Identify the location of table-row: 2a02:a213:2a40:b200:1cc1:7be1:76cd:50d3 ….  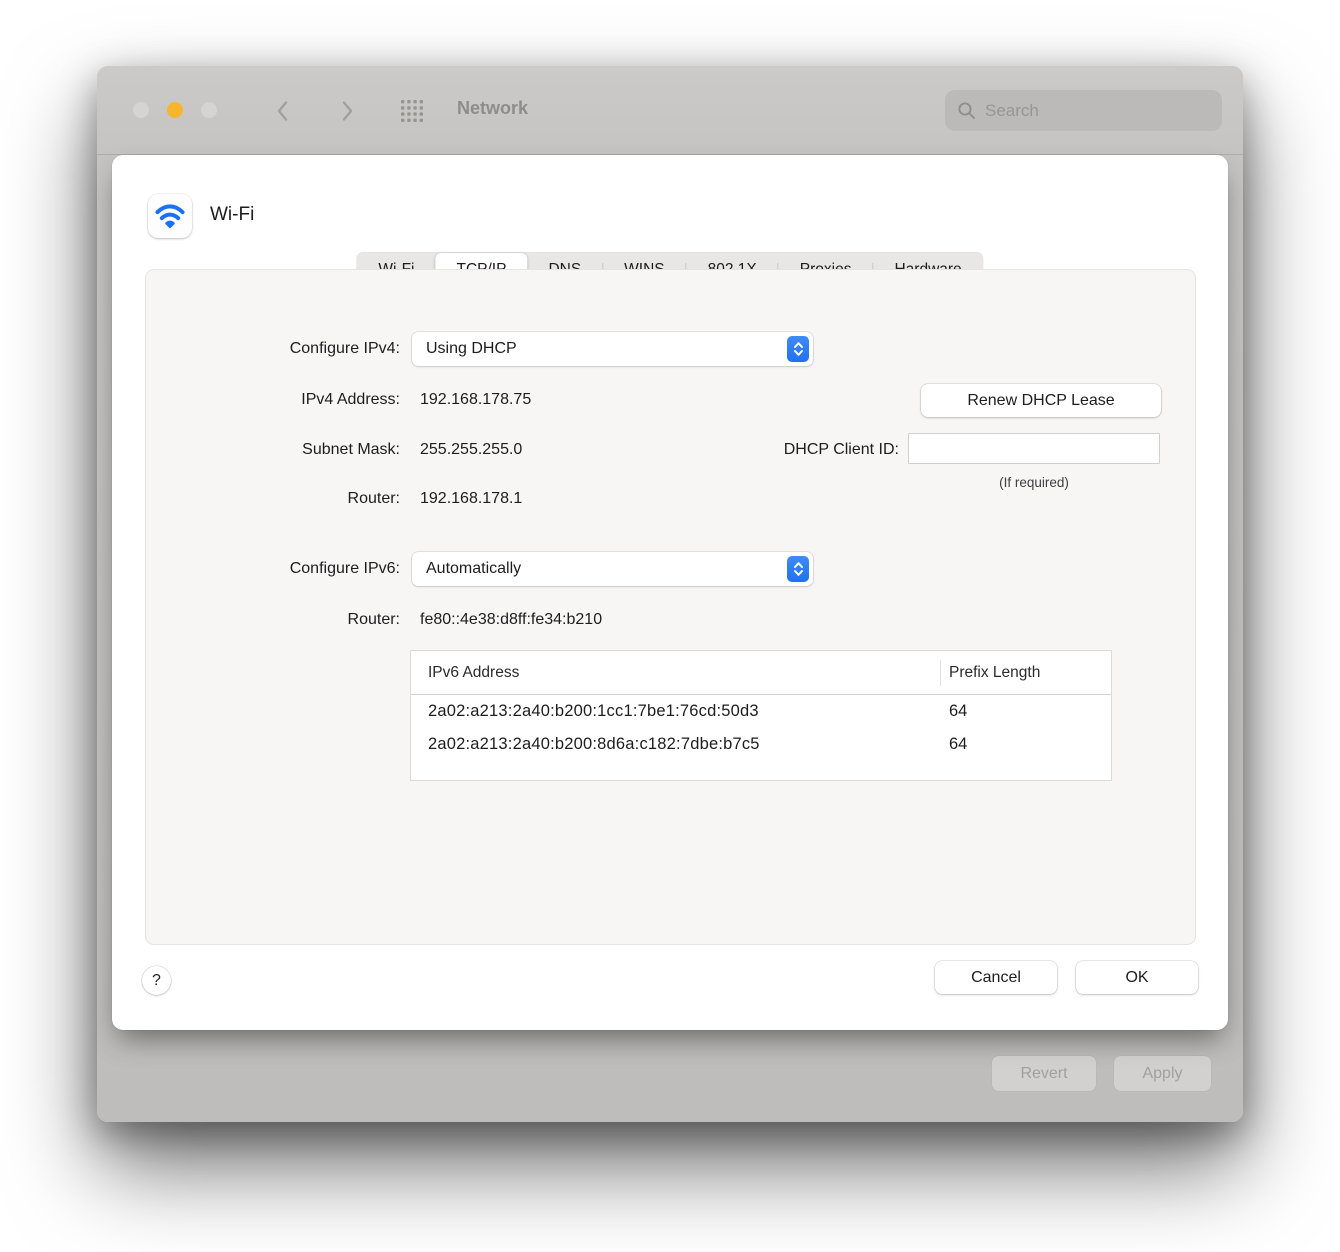
(761, 711).